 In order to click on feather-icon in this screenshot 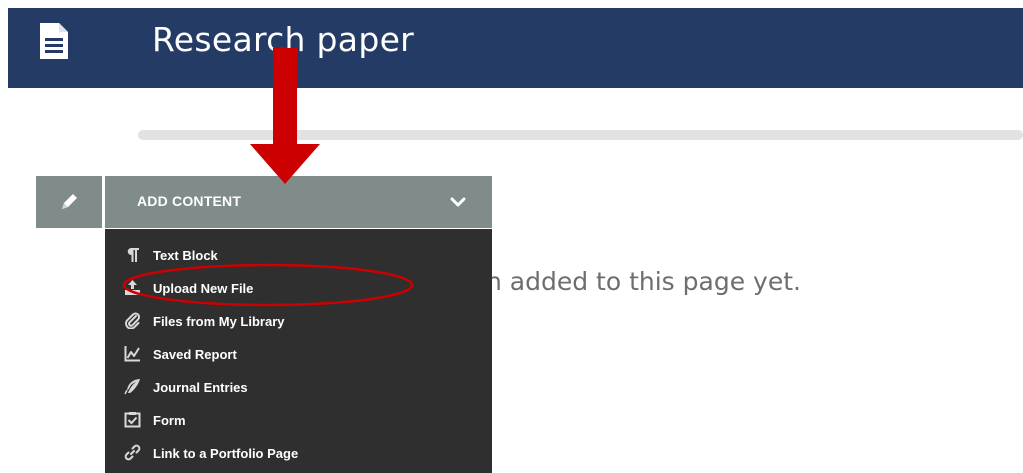, I will do `click(132, 387)`.